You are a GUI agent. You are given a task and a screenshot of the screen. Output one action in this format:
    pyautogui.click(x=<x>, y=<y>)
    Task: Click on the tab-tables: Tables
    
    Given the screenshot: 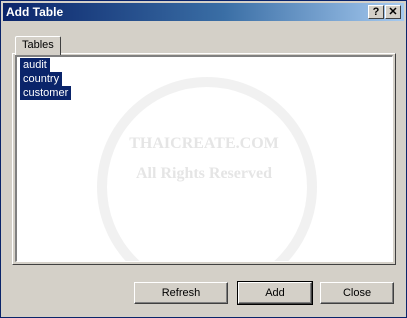 What is the action you would take?
    pyautogui.click(x=38, y=45)
    